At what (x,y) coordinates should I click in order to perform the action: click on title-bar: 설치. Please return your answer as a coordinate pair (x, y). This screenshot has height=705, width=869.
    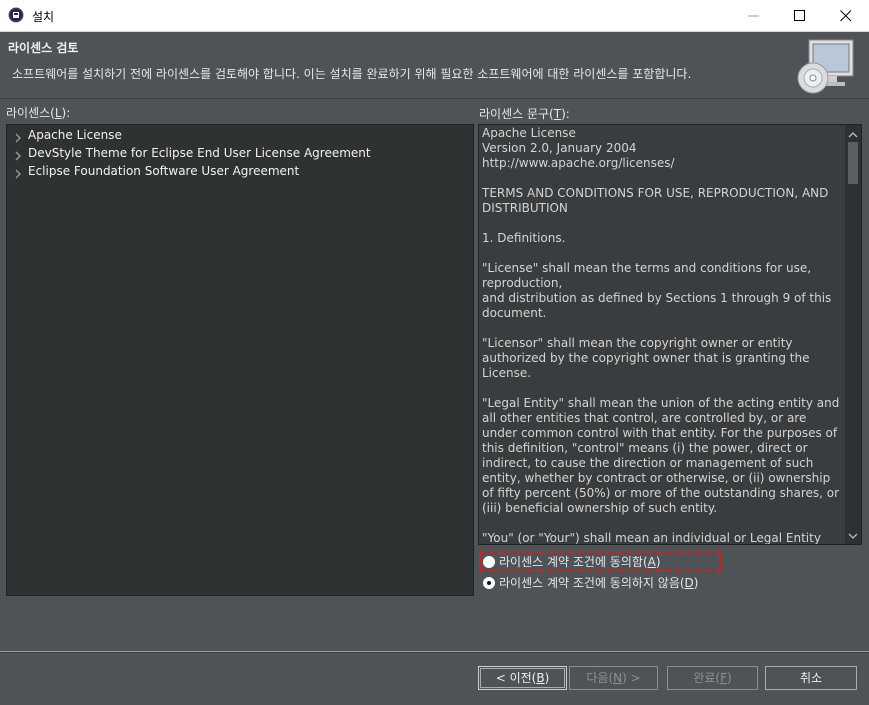
    Looking at the image, I should click on (434, 16).